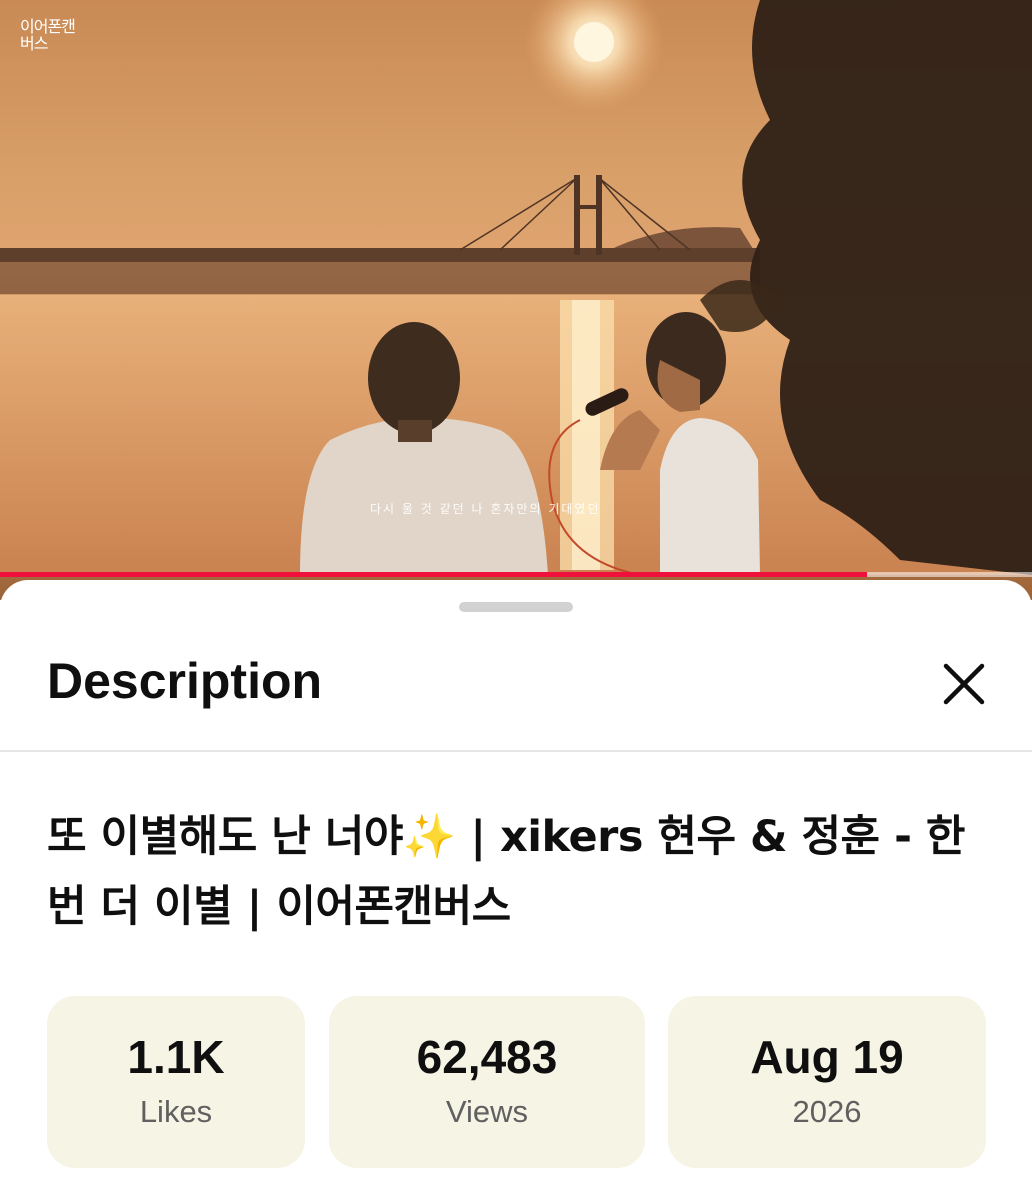  What do you see at coordinates (433, 574) in the screenshot?
I see `progress-bar-fill` at bounding box center [433, 574].